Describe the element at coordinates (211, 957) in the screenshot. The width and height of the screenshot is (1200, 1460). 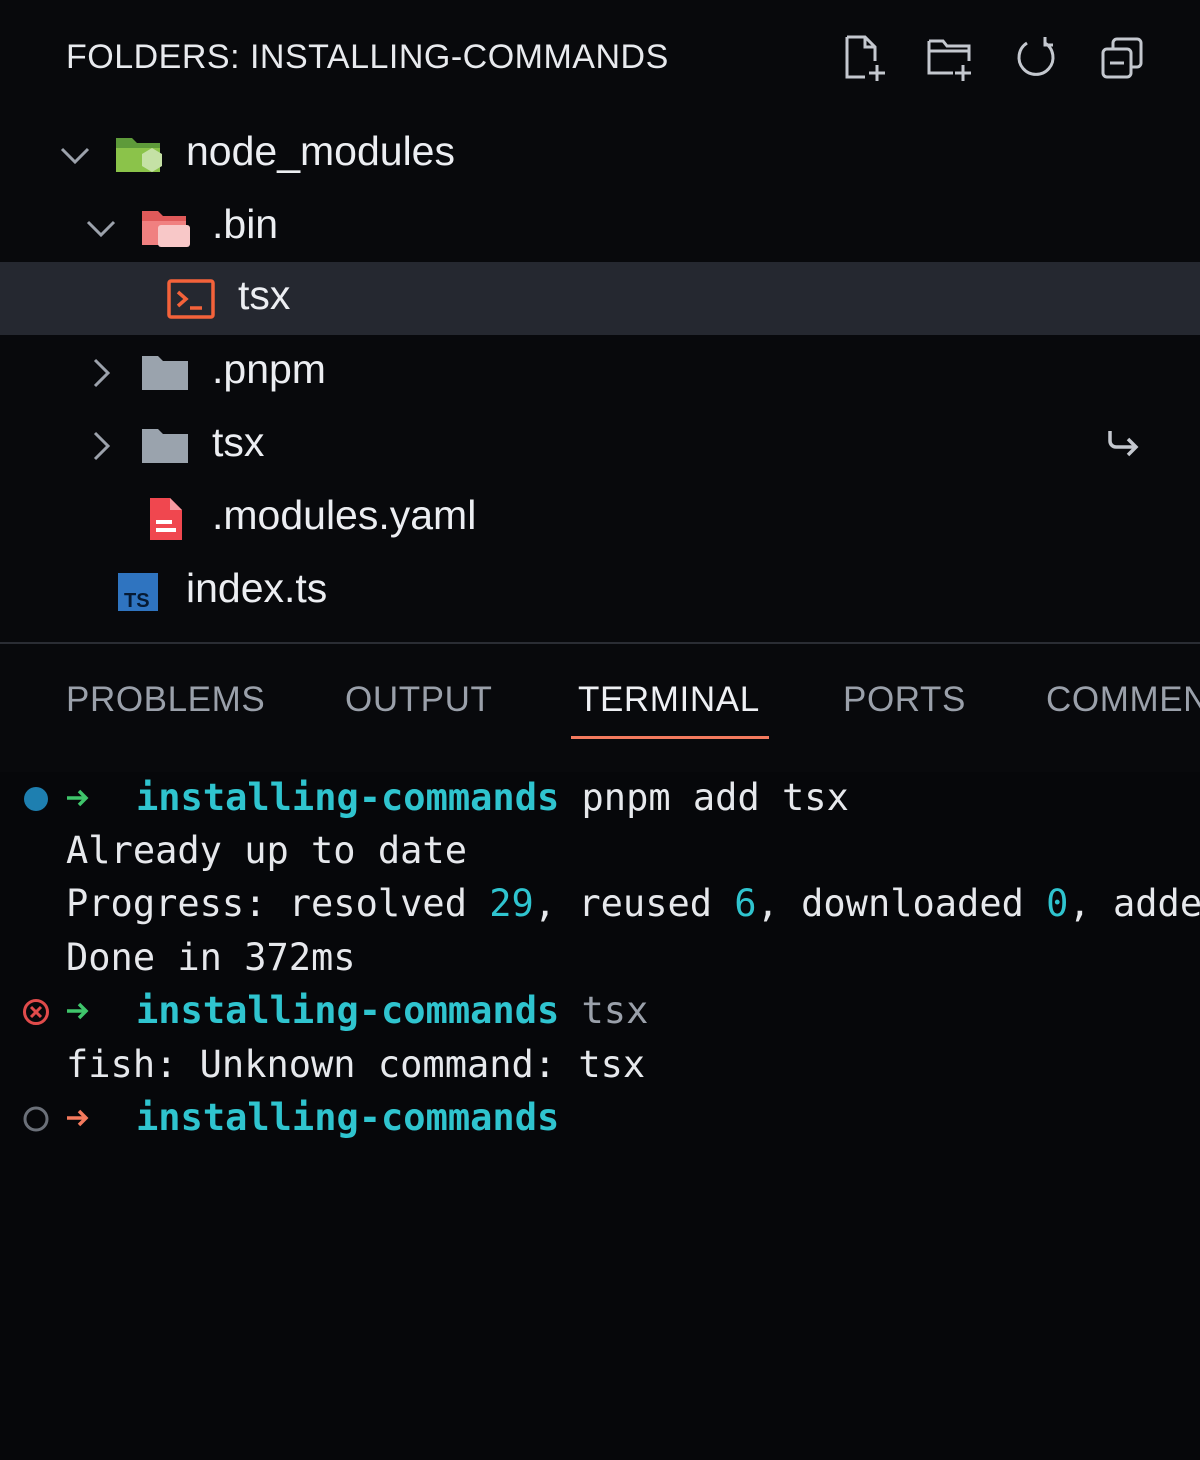
I see `output-text: Done in 372ms` at that location.